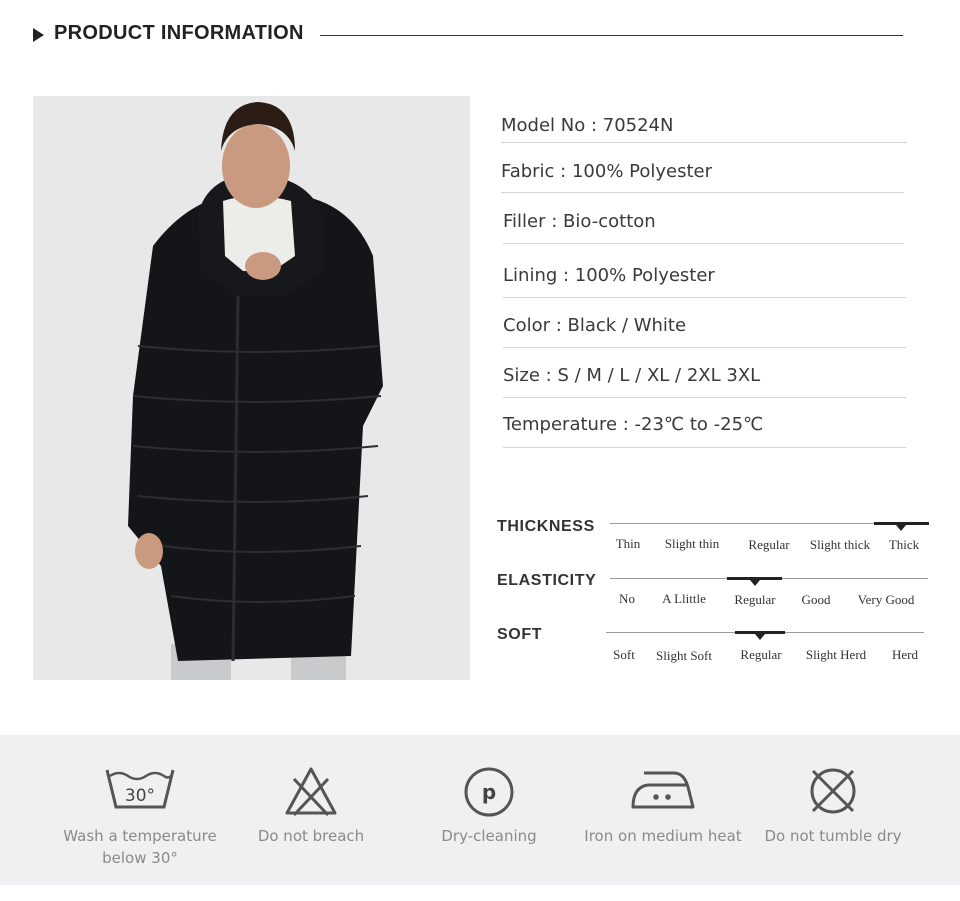 The image size is (960, 901). I want to click on svg-text: p, so click(489, 792).